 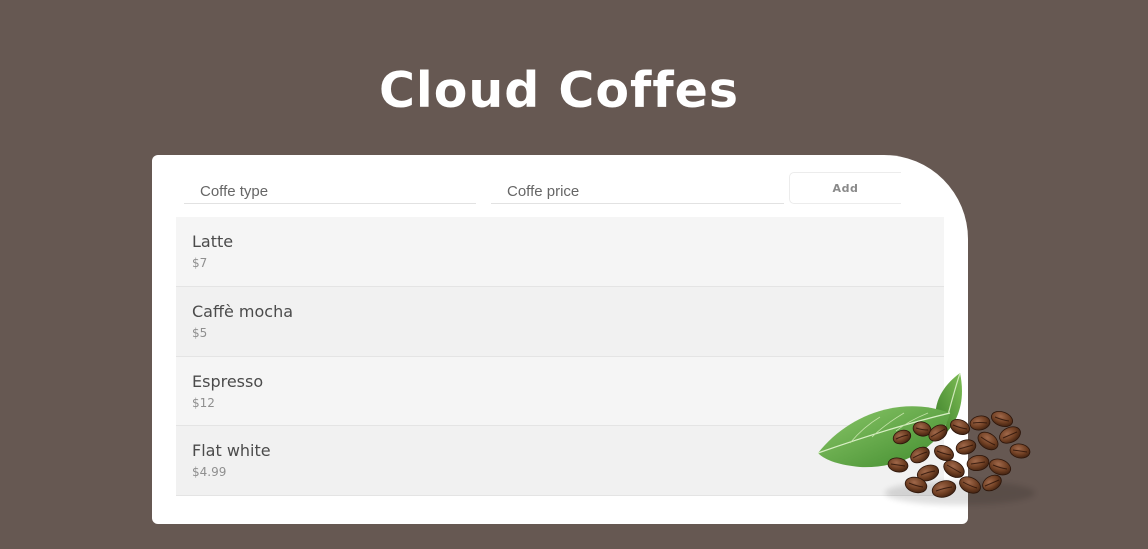 What do you see at coordinates (560, 321) in the screenshot?
I see `list-item: Caffè mocha $5` at bounding box center [560, 321].